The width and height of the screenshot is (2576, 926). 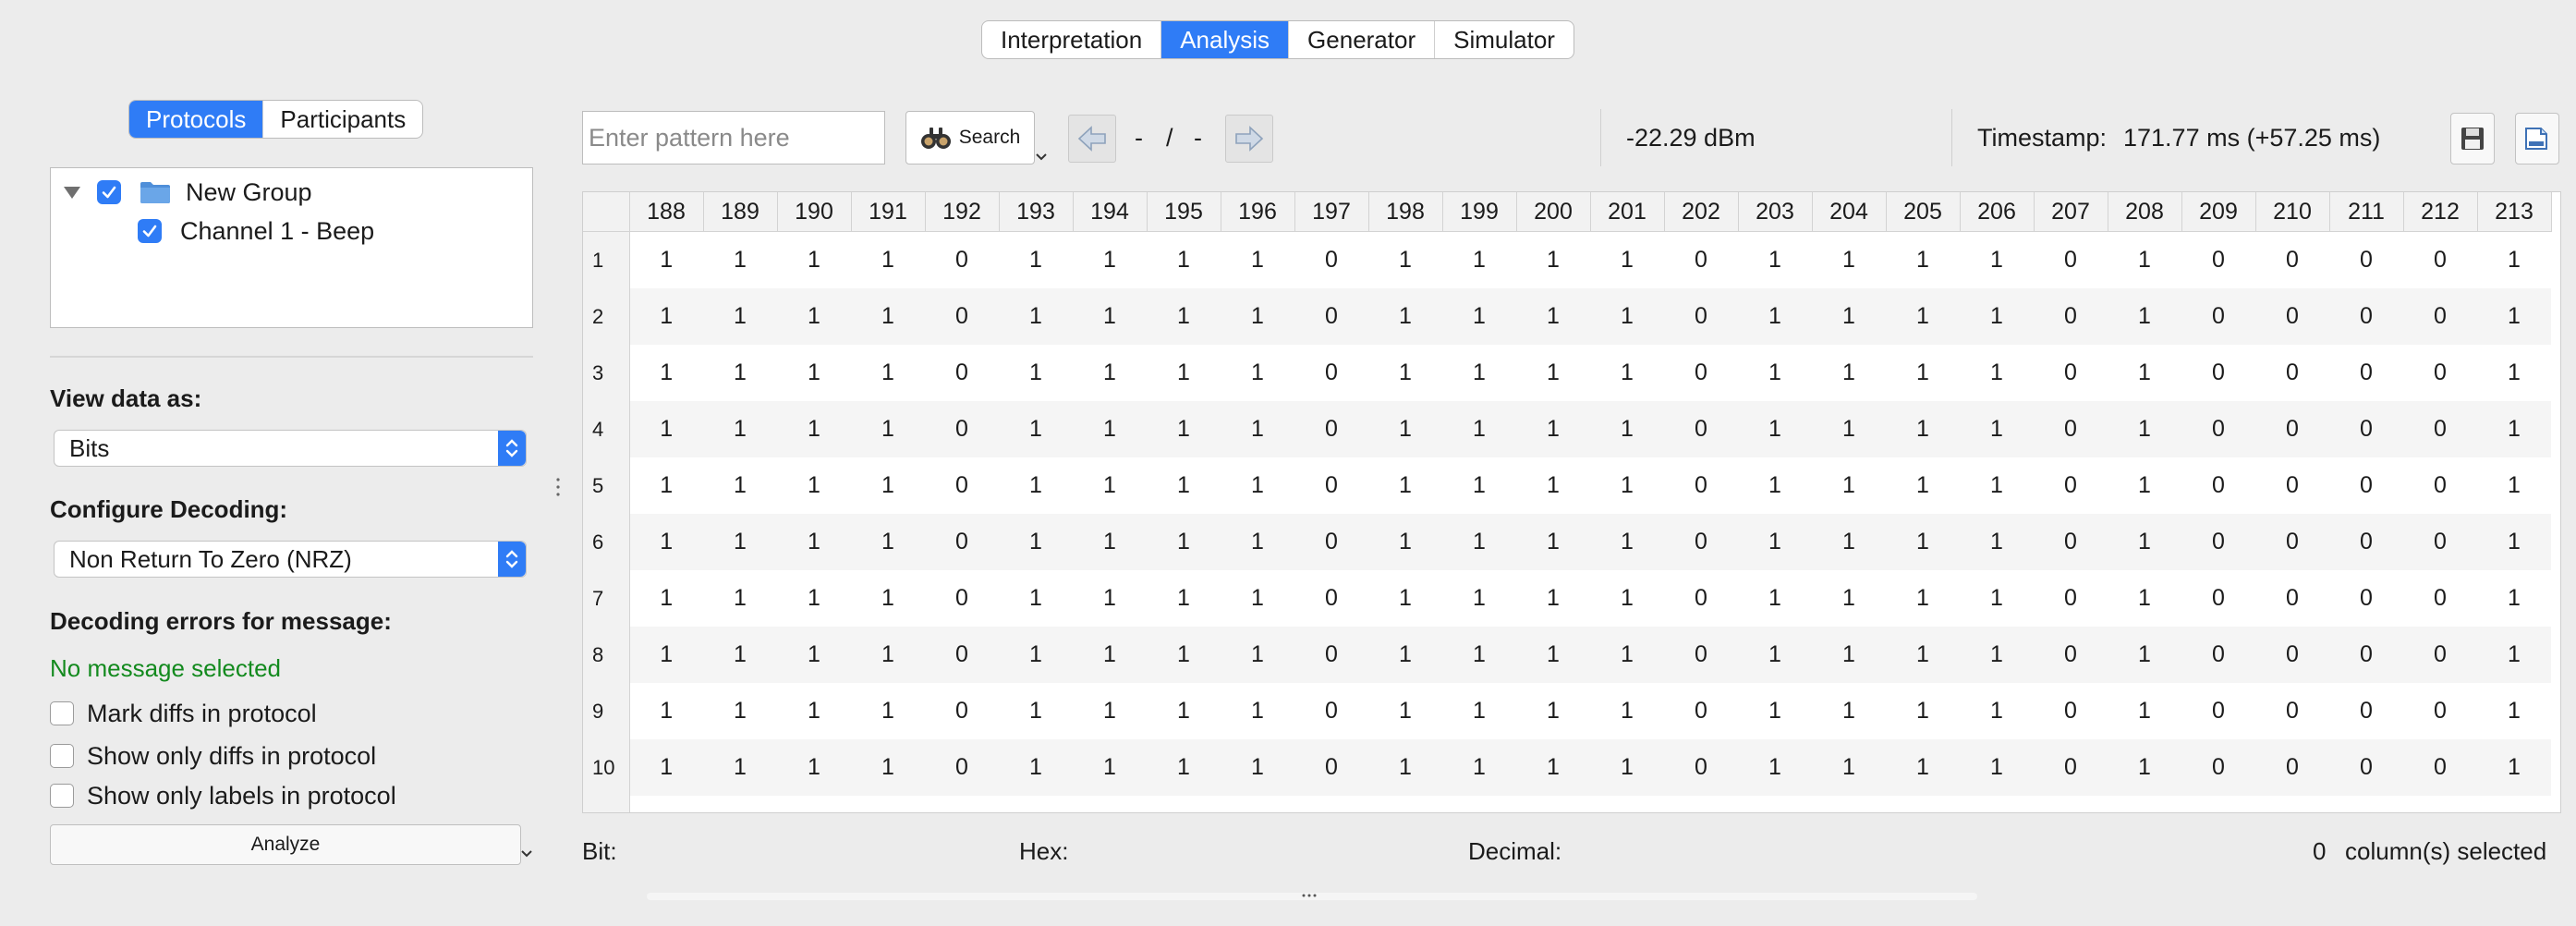 What do you see at coordinates (256, 231) in the screenshot?
I see `tree-item-row: Channel 1 - Beep` at bounding box center [256, 231].